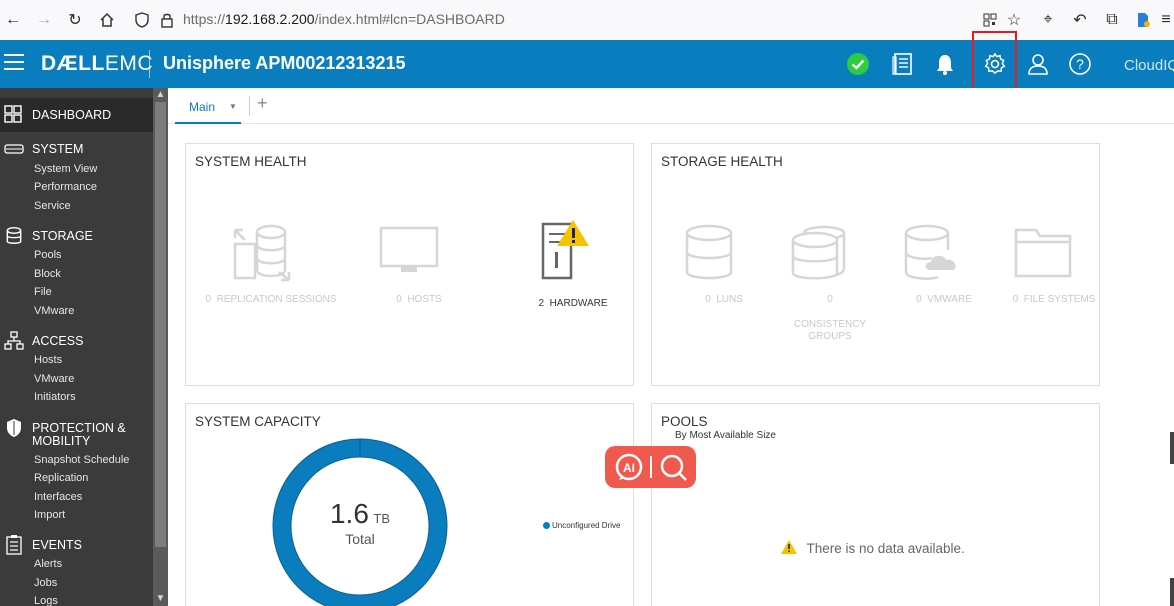 The image size is (1174, 606). I want to click on metric-hardware: 2 HARDWARE, so click(570, 264).